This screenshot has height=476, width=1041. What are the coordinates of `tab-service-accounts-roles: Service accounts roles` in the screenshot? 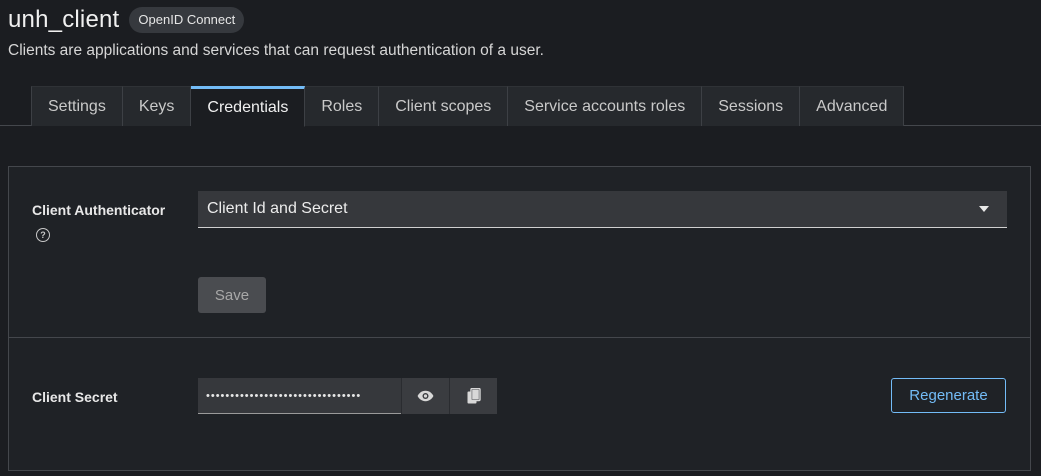 It's located at (605, 106).